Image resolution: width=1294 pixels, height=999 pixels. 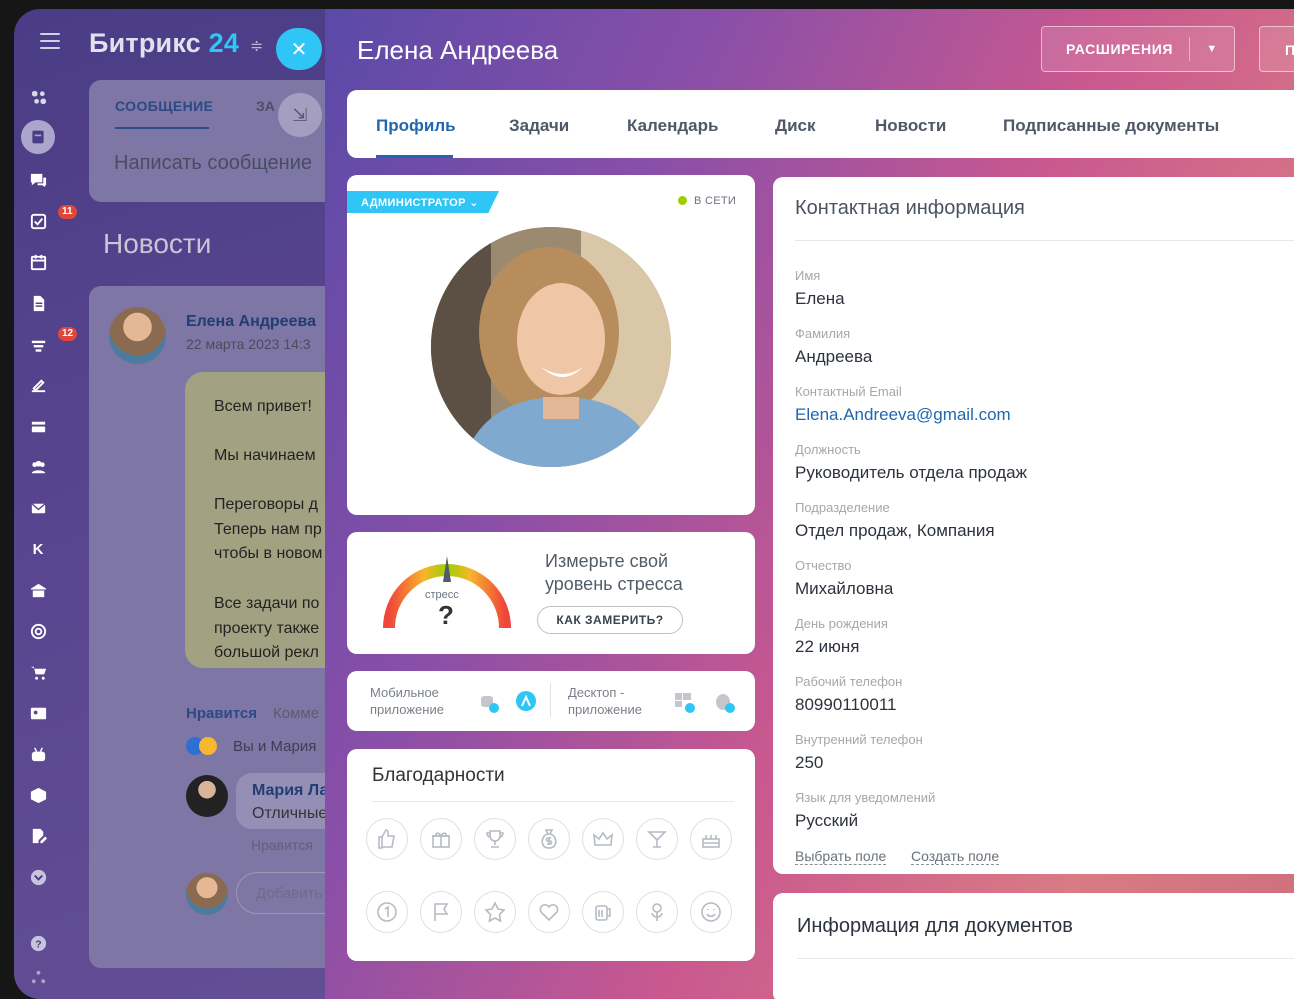 What do you see at coordinates (826, 821) in the screenshot?
I see `field-value-language: Русский` at bounding box center [826, 821].